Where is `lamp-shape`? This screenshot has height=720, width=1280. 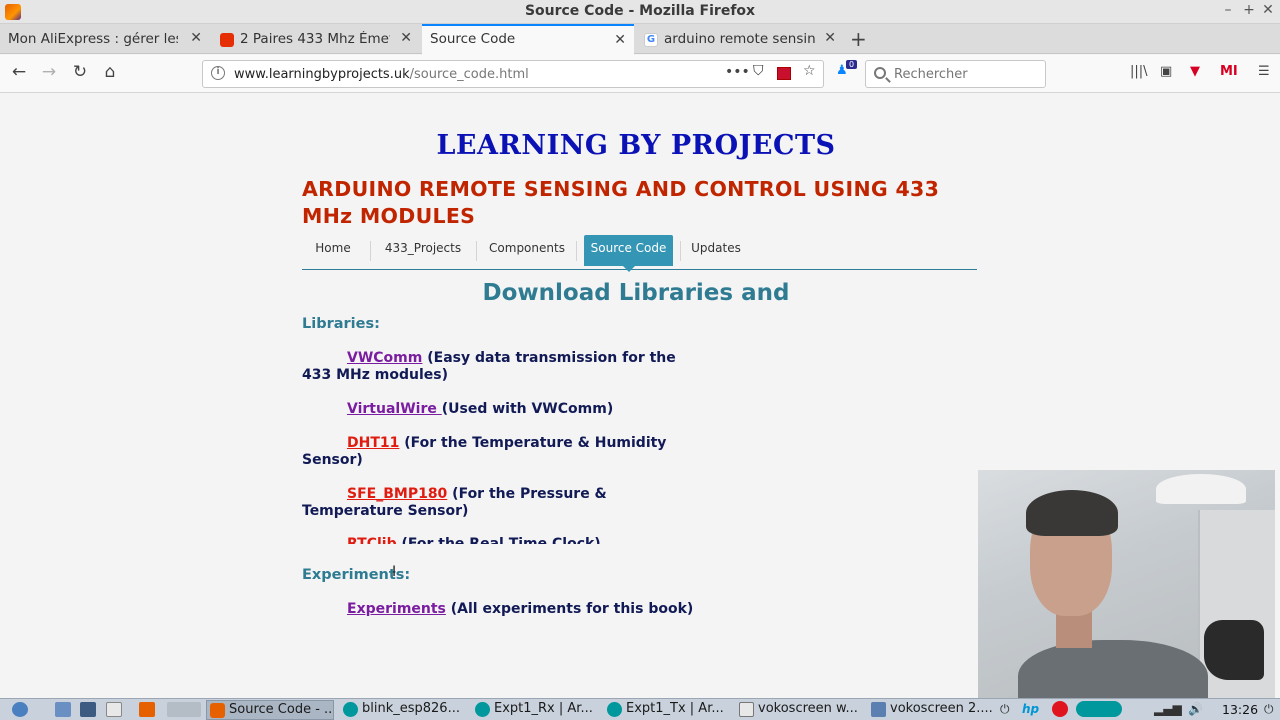 lamp-shape is located at coordinates (1201, 489).